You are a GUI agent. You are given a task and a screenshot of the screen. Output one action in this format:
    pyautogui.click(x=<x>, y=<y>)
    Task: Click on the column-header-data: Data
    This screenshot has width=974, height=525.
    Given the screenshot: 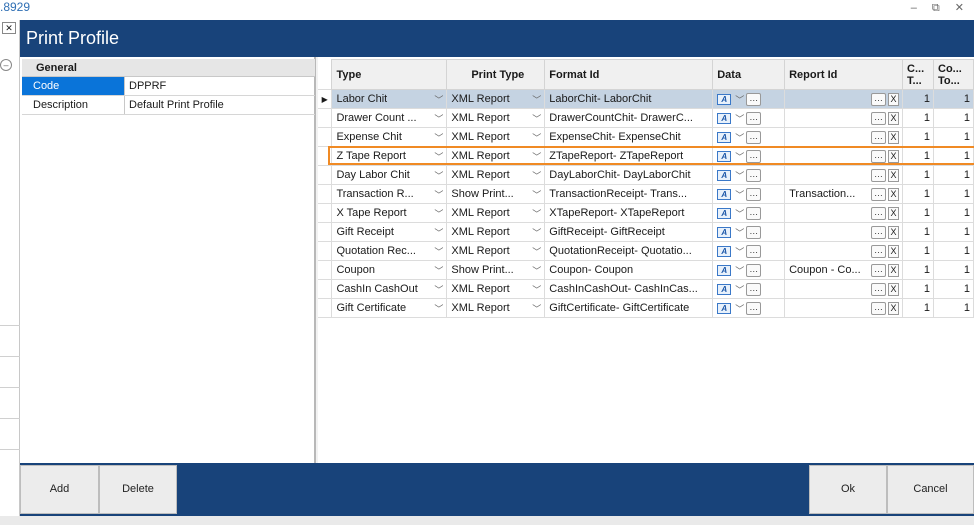 What is the action you would take?
    pyautogui.click(x=749, y=74)
    